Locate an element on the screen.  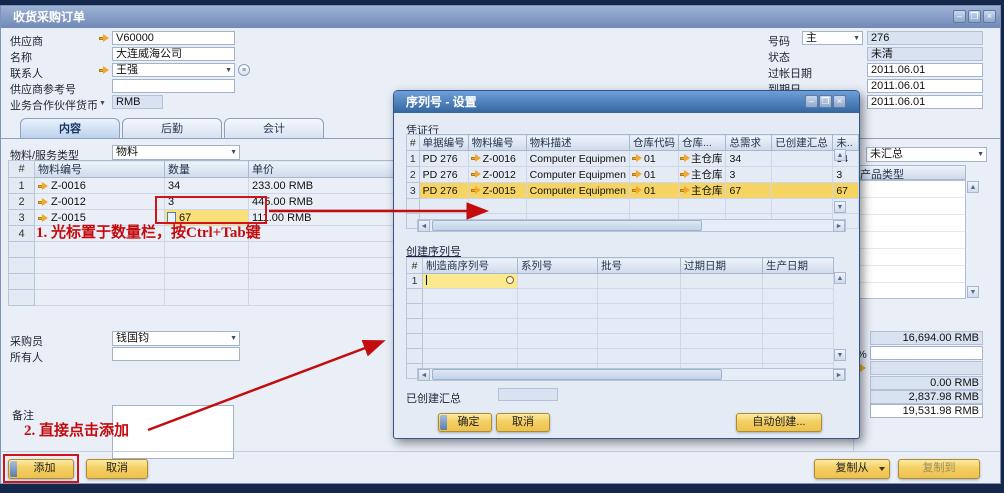
restore-button: ❐ is located at coordinates (974, 16).